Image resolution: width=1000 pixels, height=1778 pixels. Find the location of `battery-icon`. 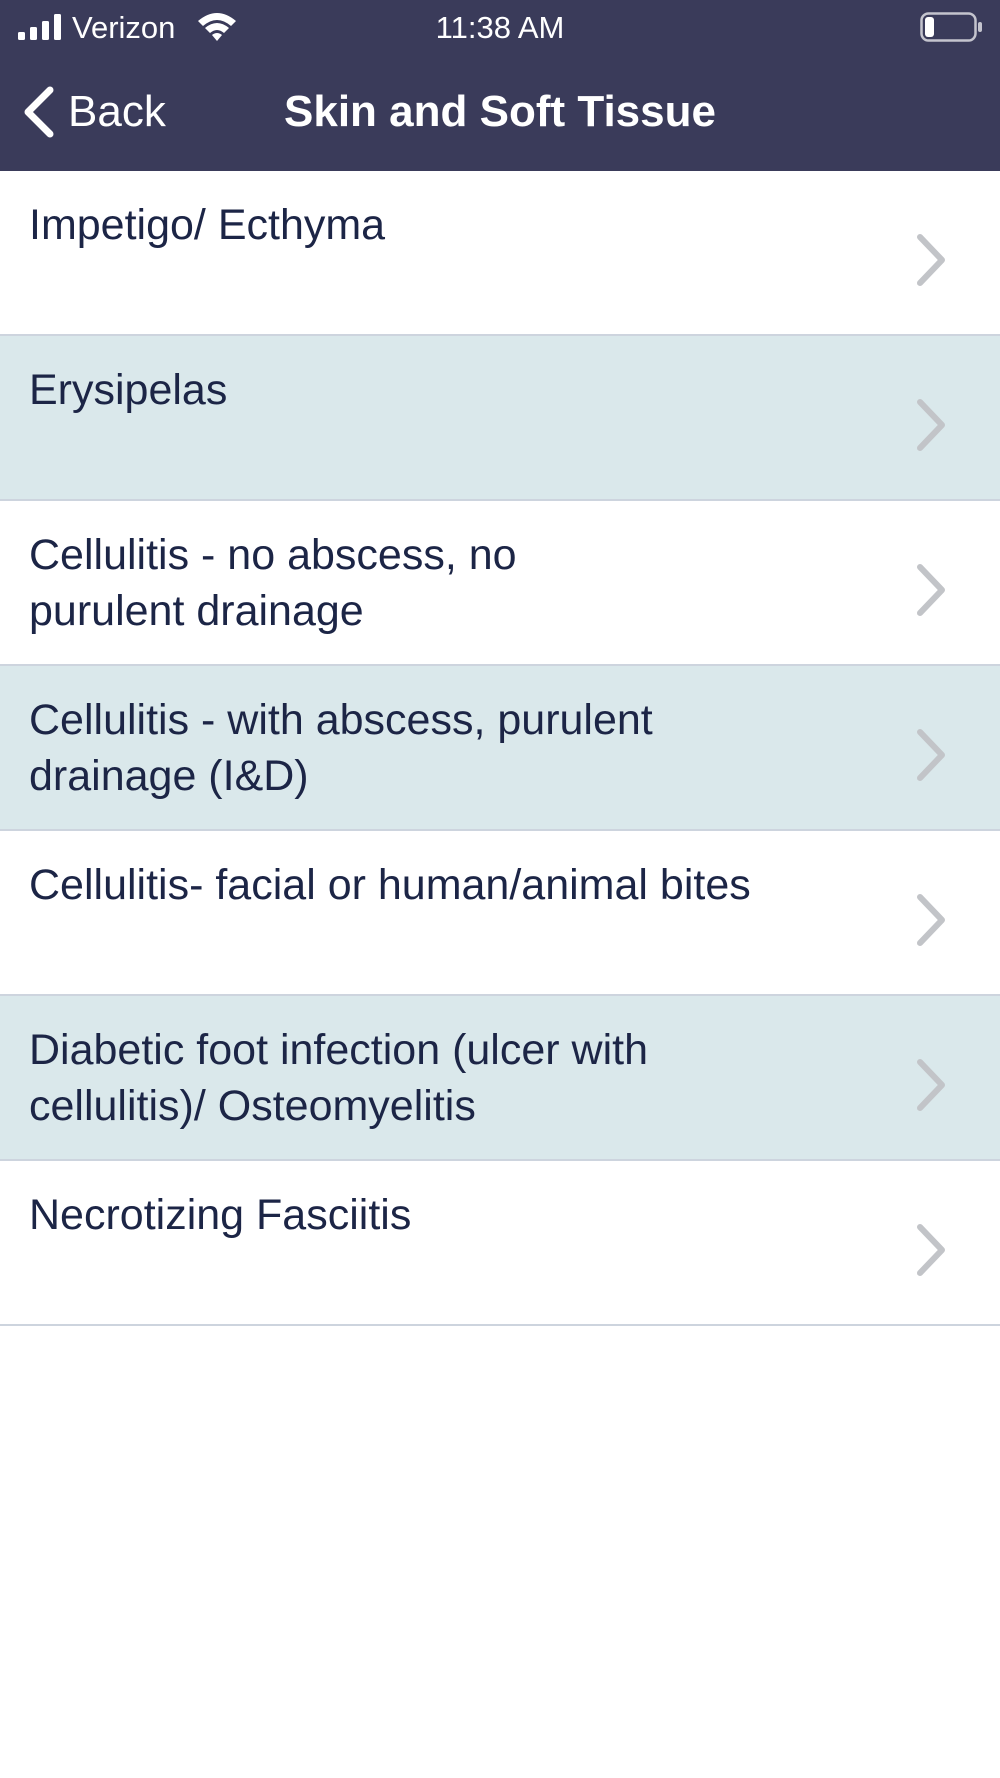

battery-icon is located at coordinates (951, 27).